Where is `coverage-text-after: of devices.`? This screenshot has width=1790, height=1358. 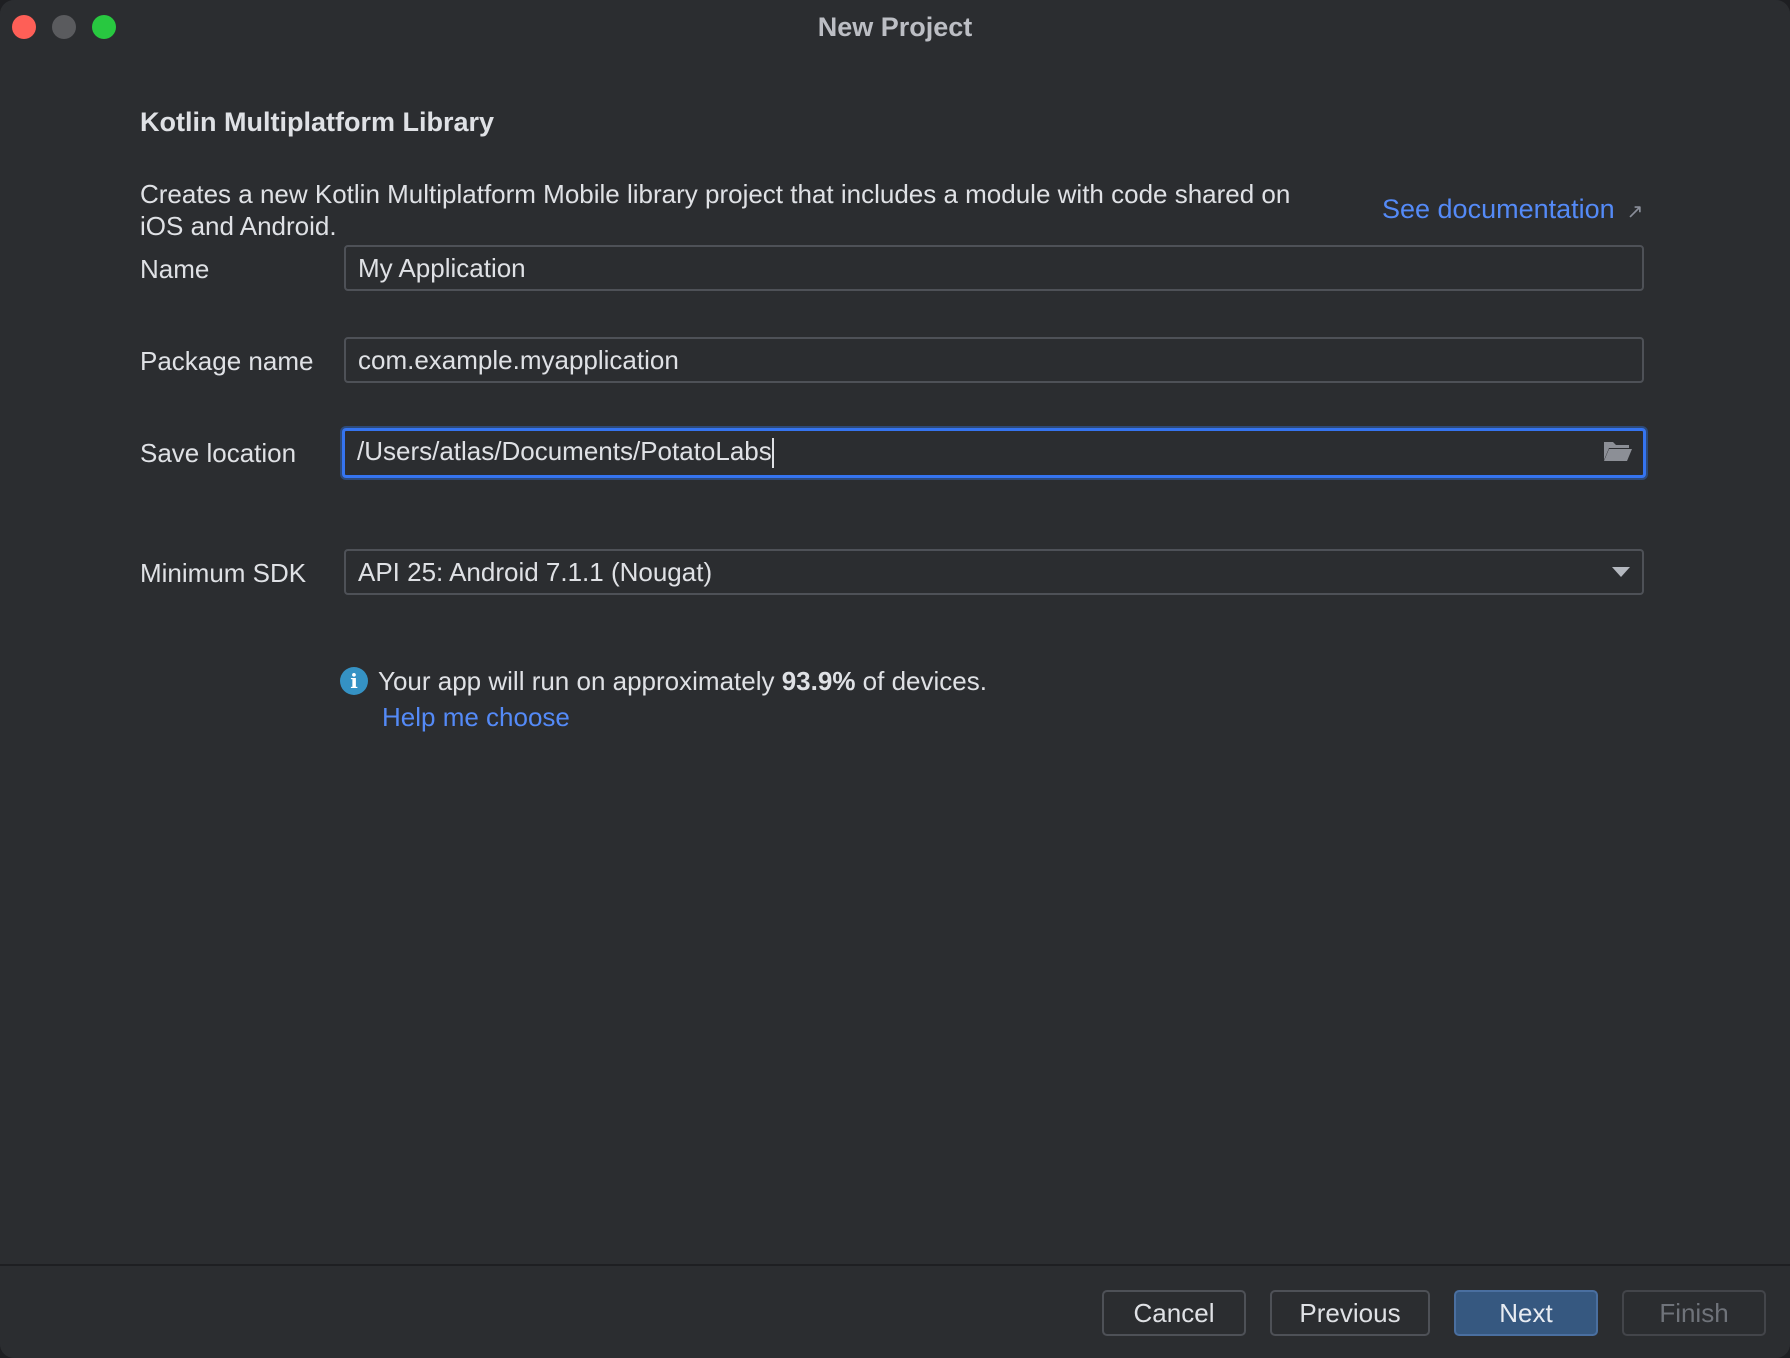 coverage-text-after: of devices. is located at coordinates (921, 681).